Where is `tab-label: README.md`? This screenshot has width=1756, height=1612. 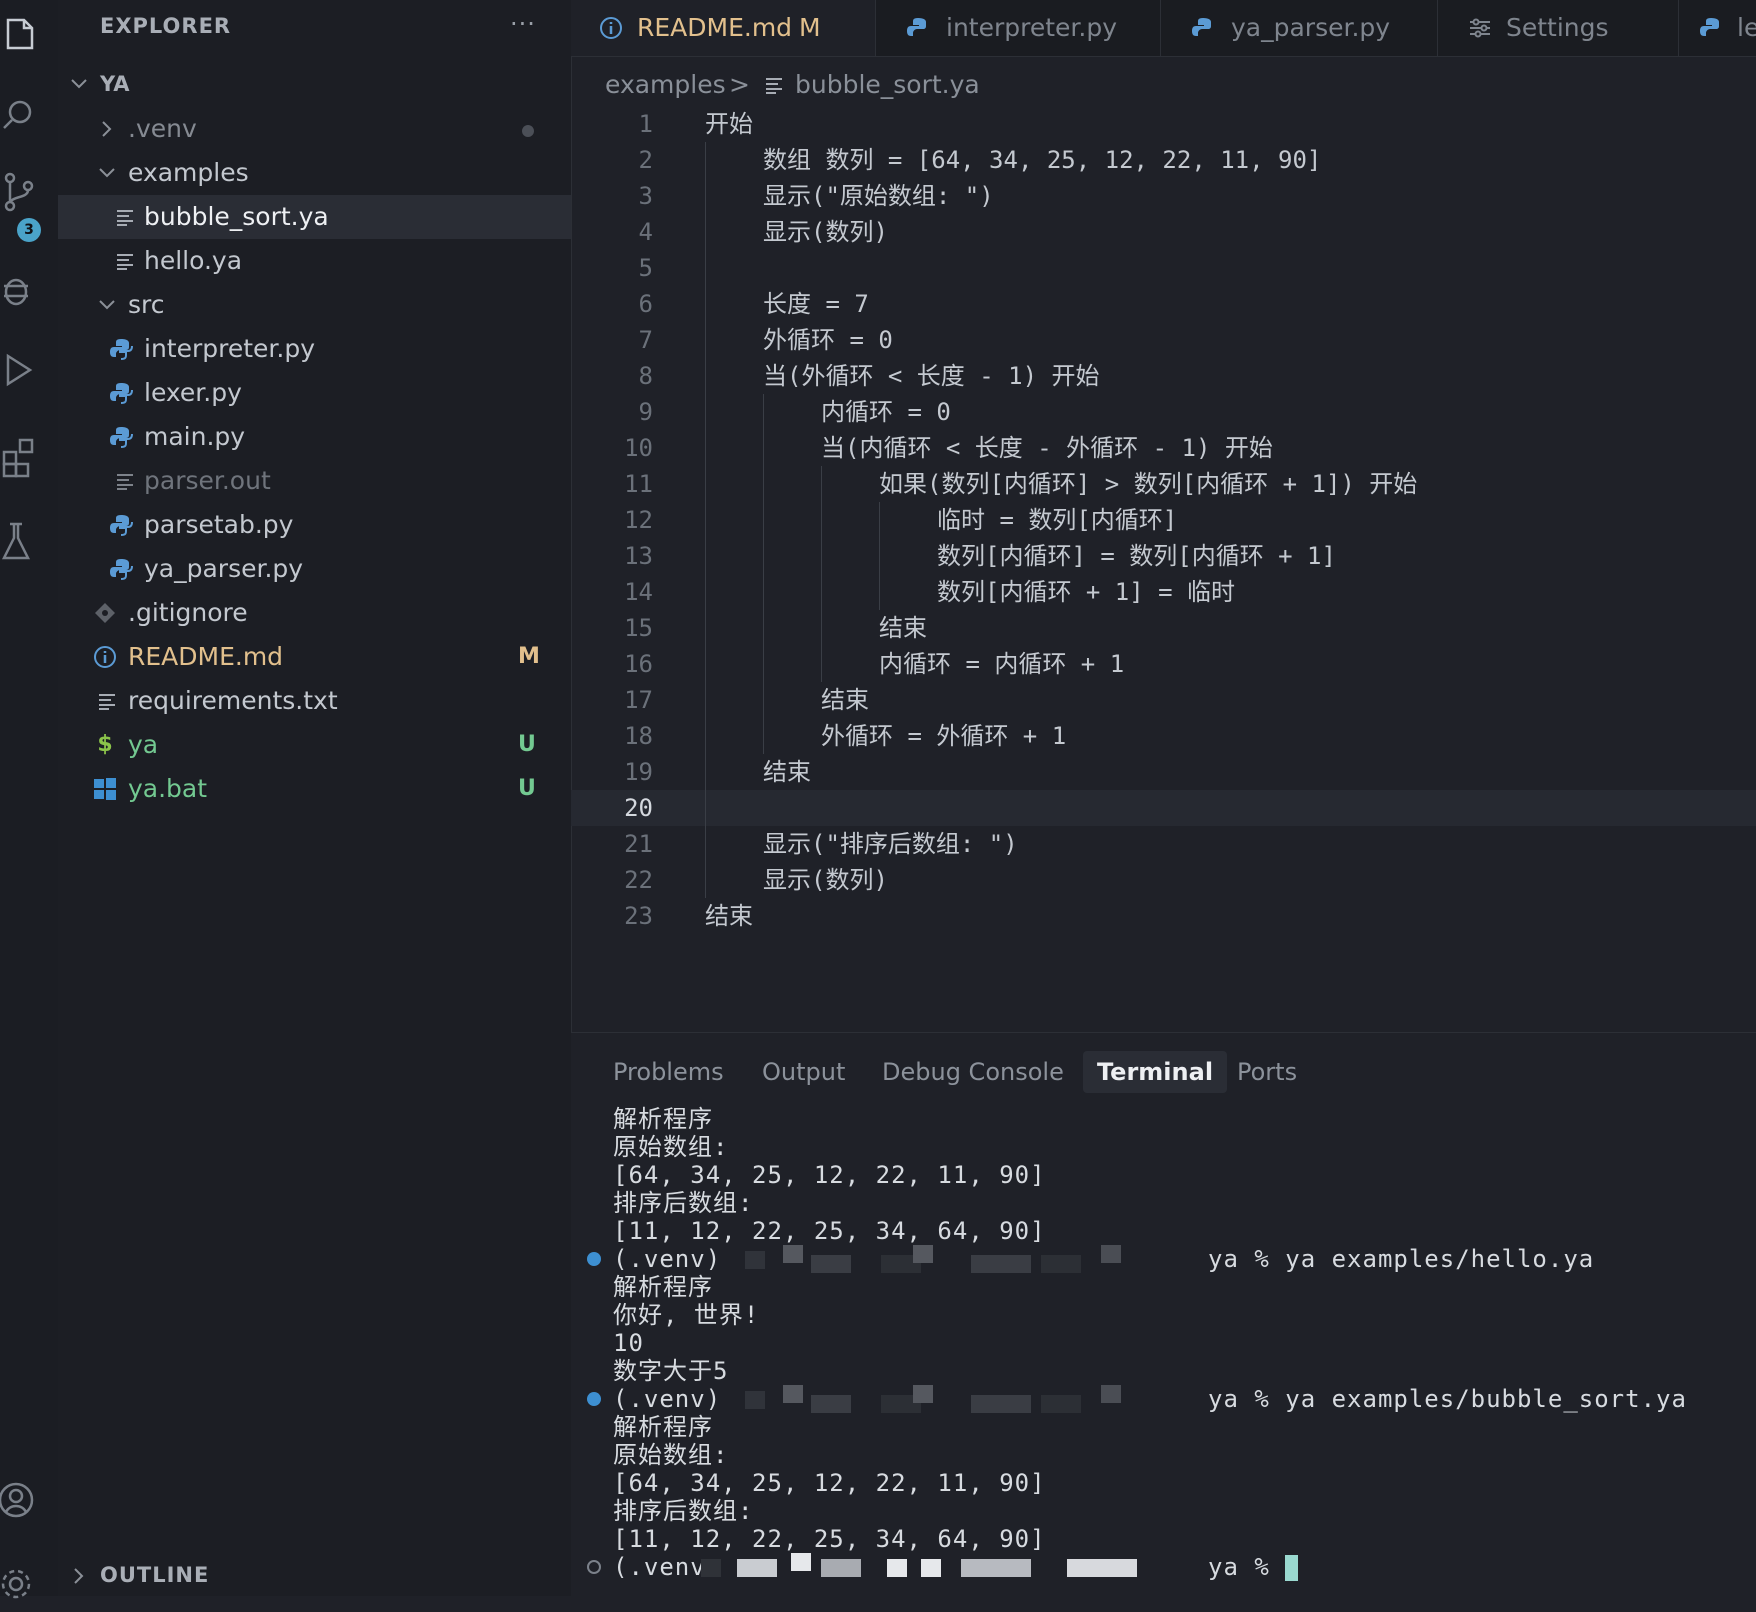 tab-label: README.md is located at coordinates (715, 27).